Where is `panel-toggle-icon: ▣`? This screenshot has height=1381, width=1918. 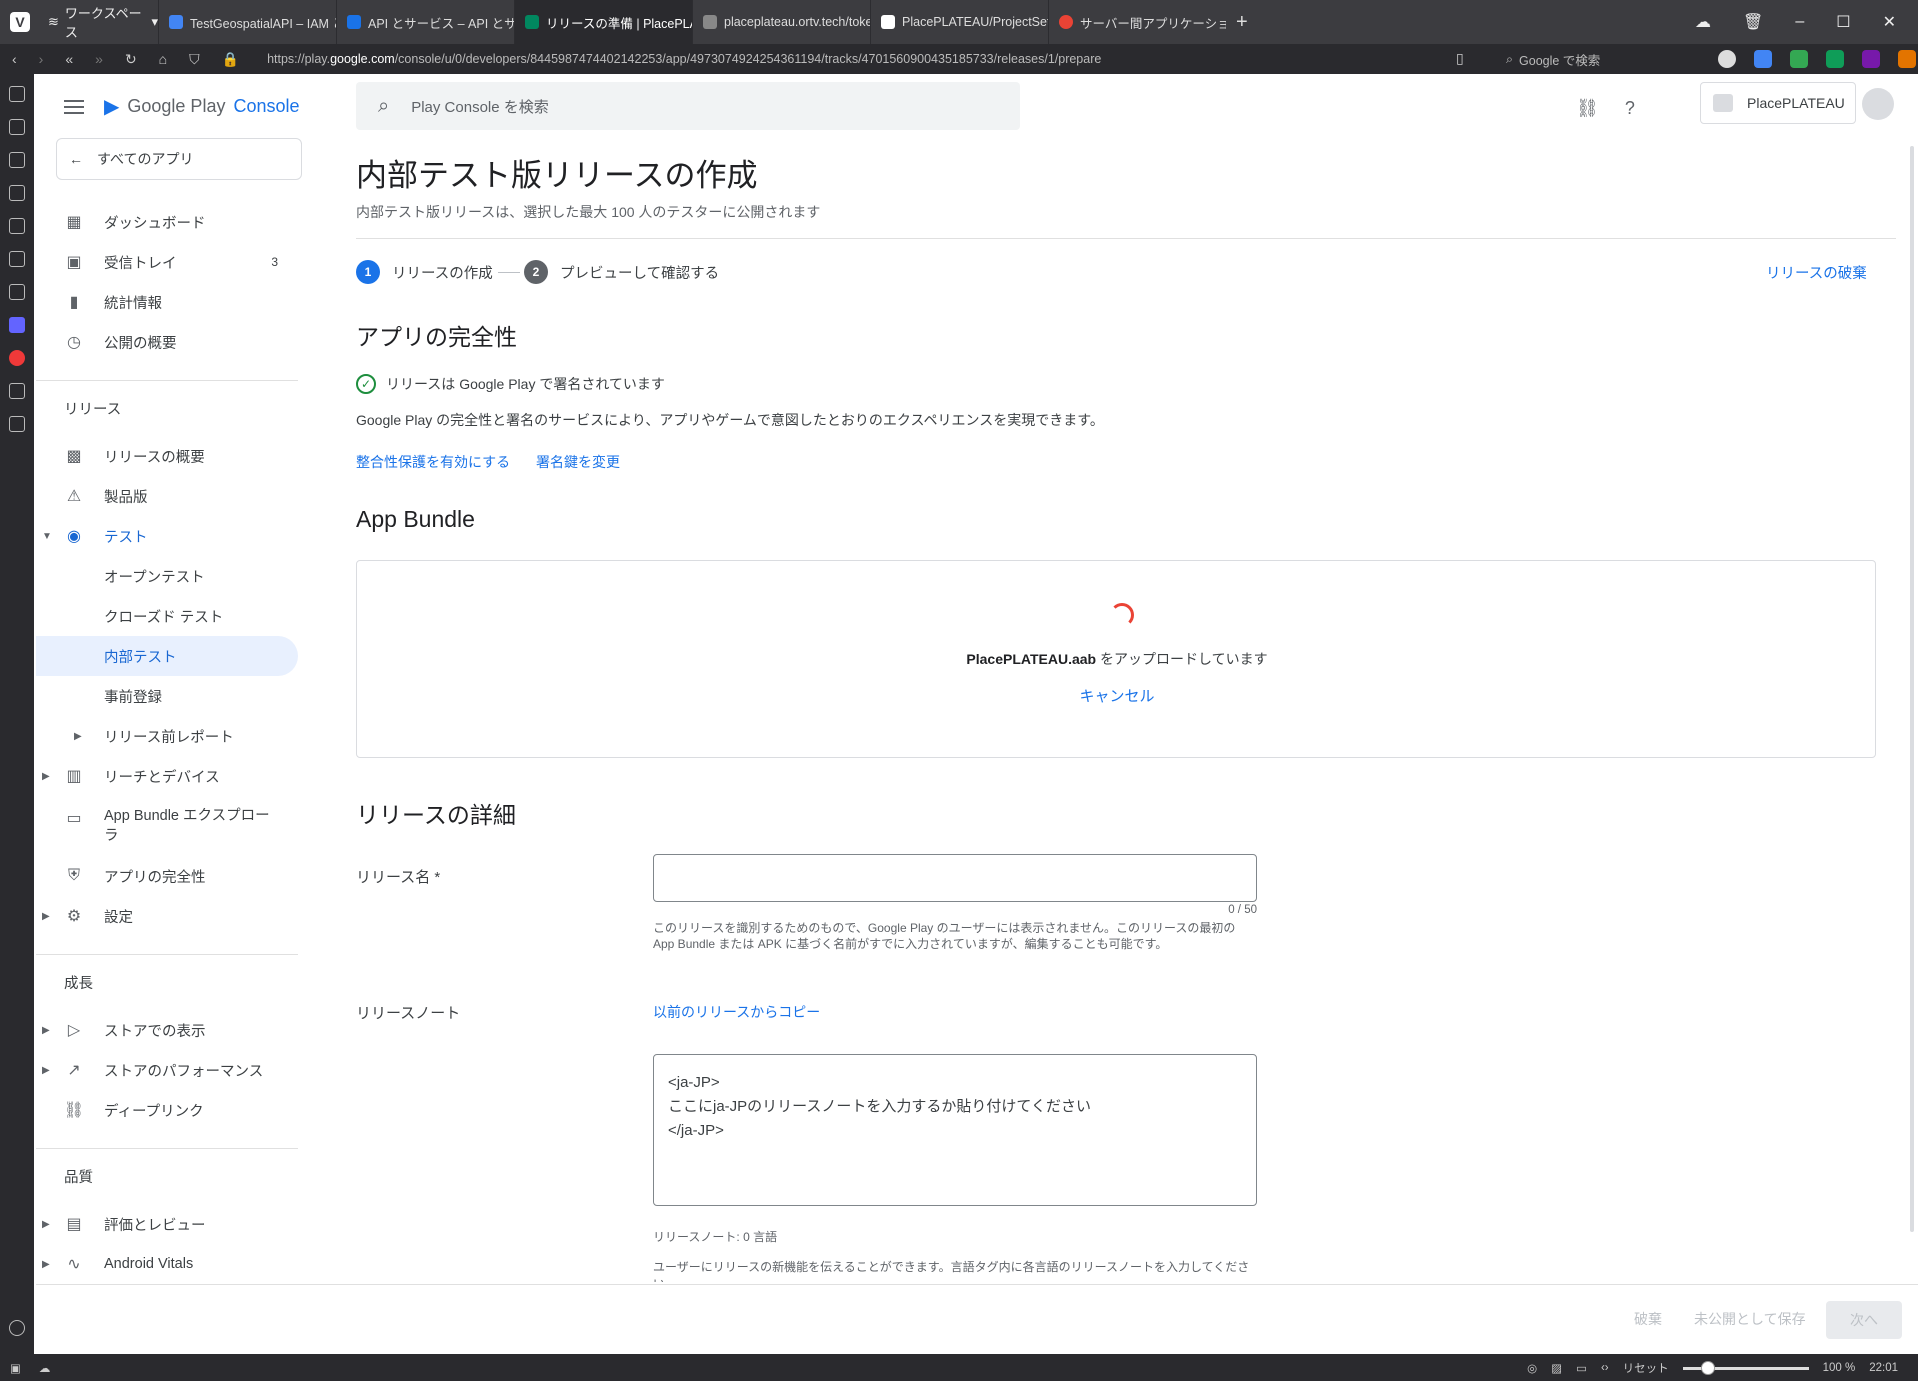
panel-toggle-icon: ▣ is located at coordinates (15, 1368).